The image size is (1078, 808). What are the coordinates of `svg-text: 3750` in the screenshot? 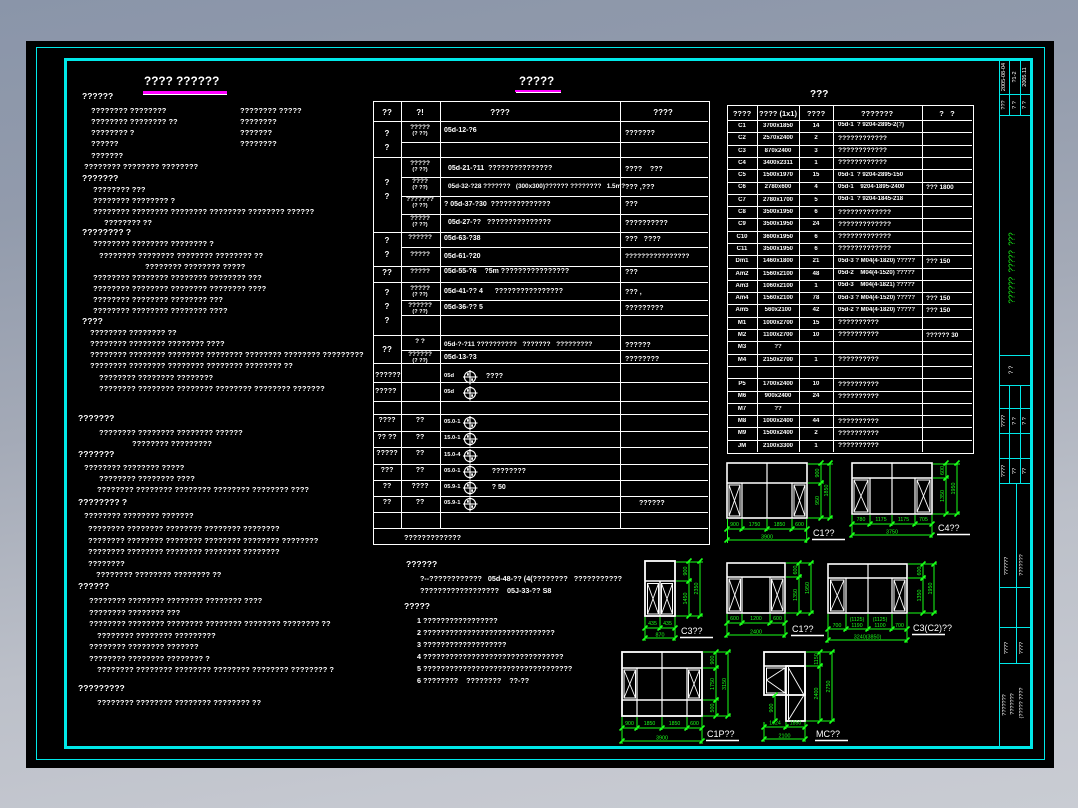 It's located at (892, 533).